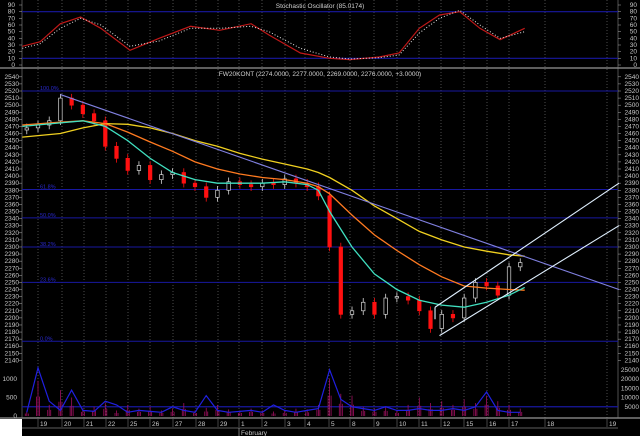 This screenshot has width=640, height=436. What do you see at coordinates (112, 424) in the screenshot?
I see `date-label: 22` at bounding box center [112, 424].